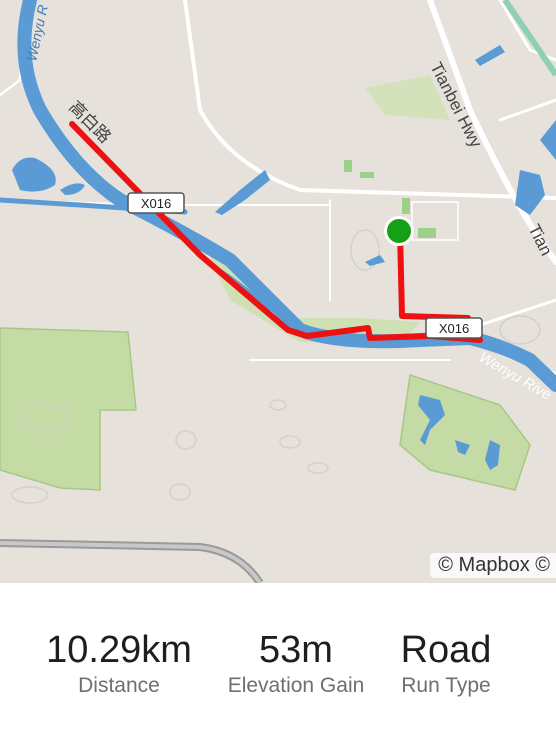 The image size is (556, 737). I want to click on stat-distance: 10.29km Distance, so click(119, 663).